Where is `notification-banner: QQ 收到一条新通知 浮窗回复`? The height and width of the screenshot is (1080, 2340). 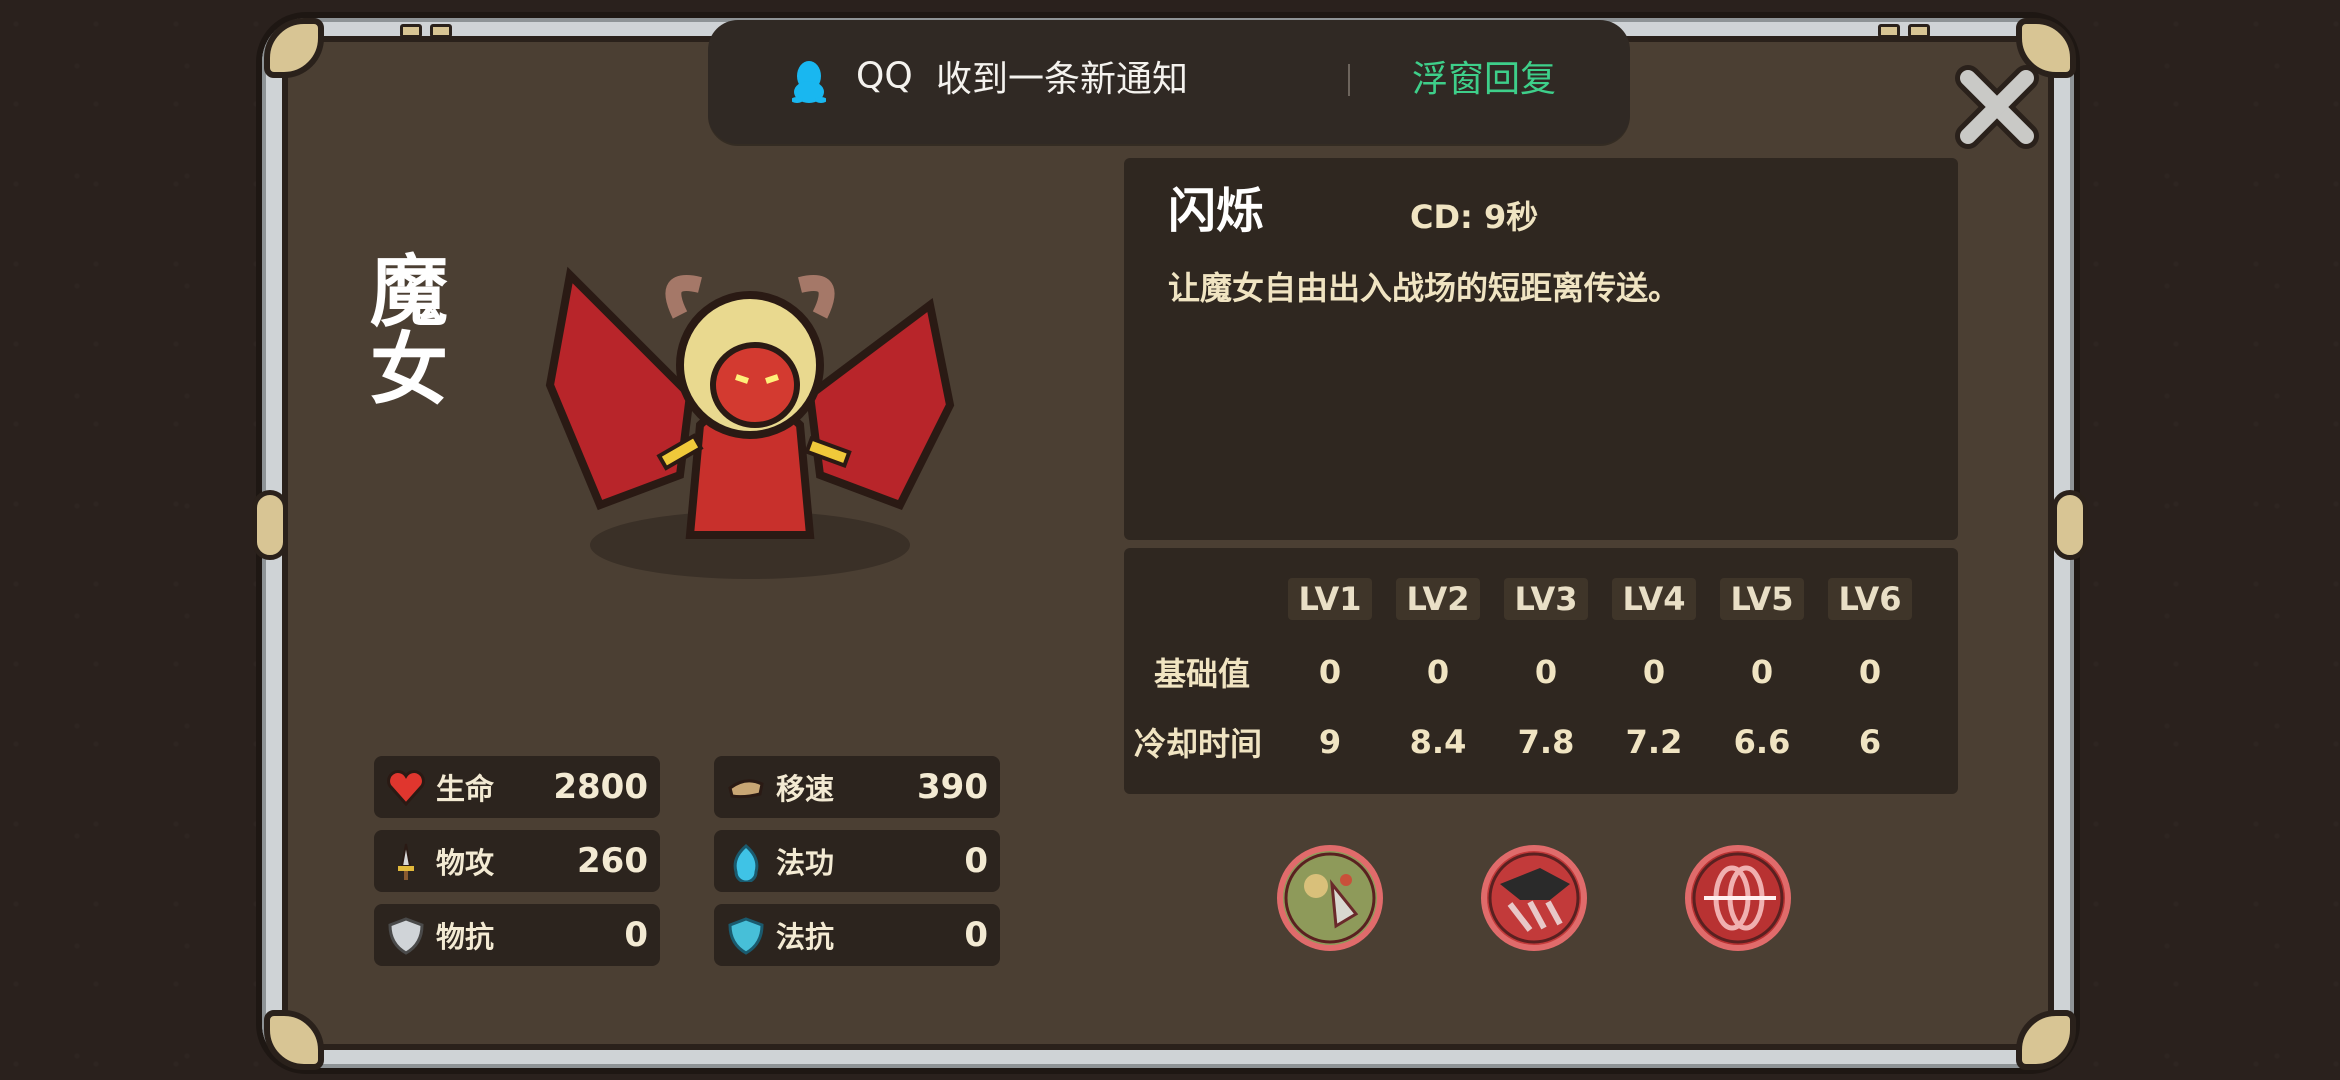
notification-banner: QQ 收到一条新通知 浮窗回复 is located at coordinates (1169, 82).